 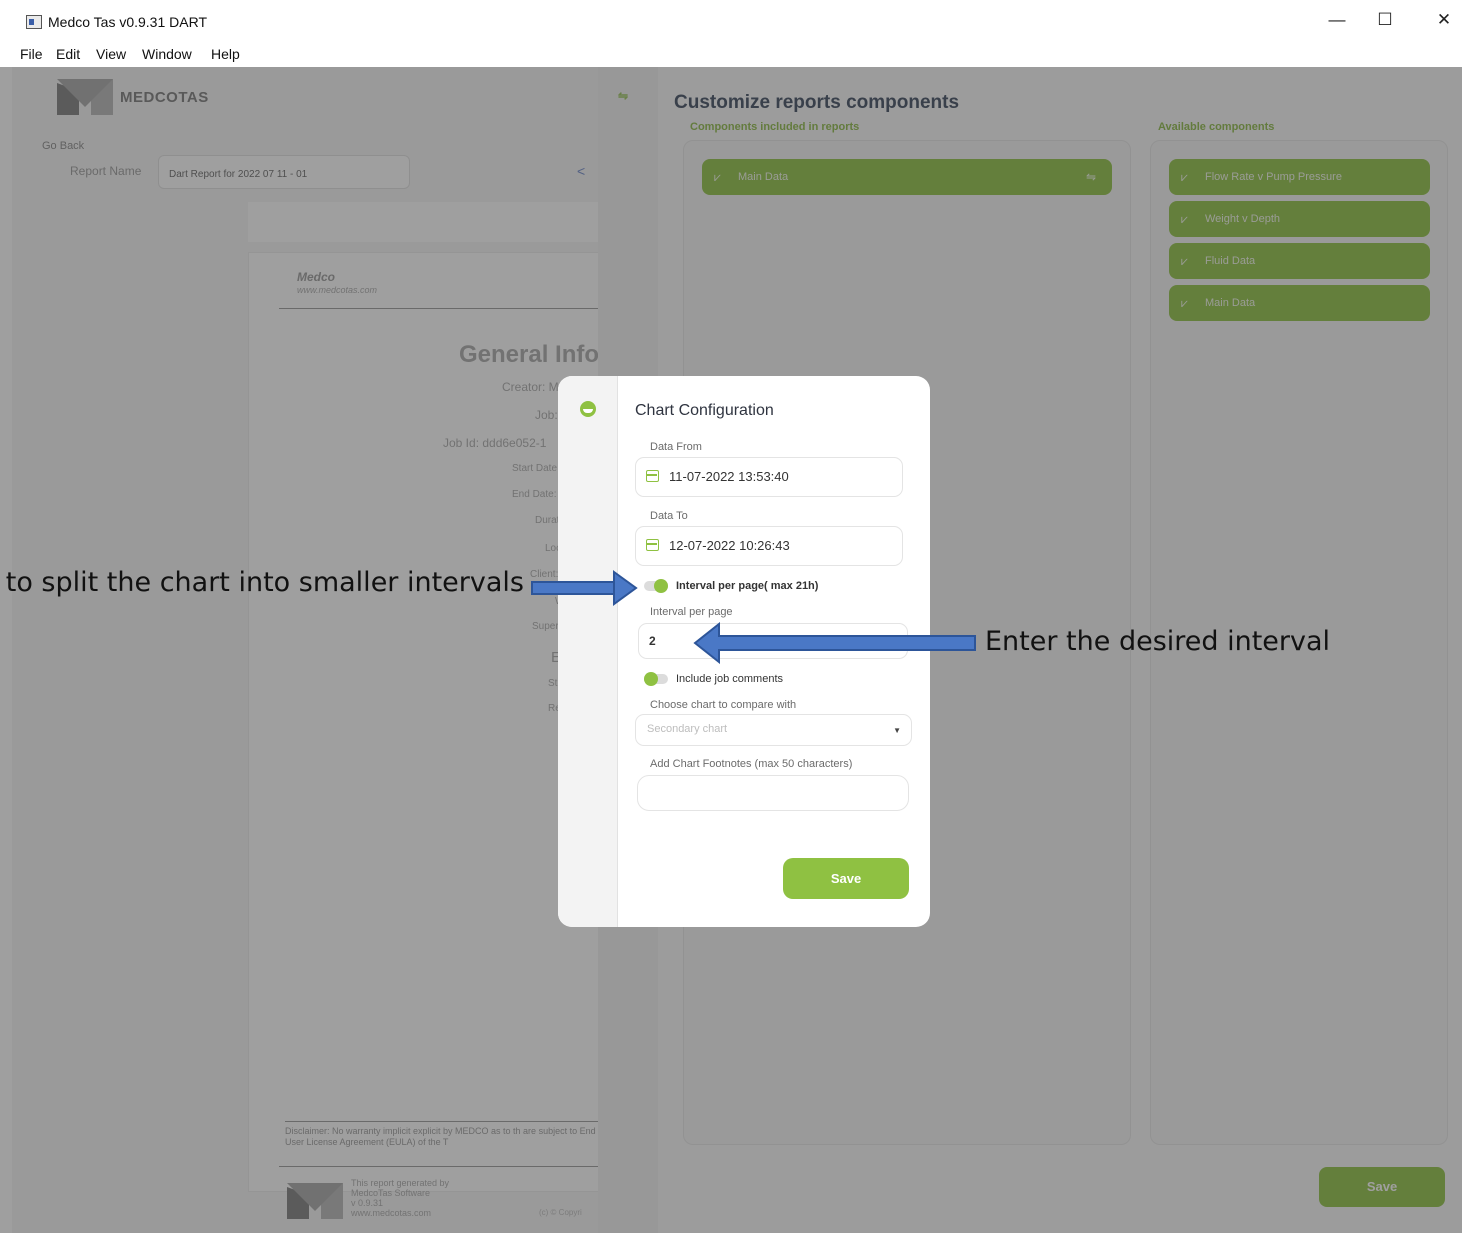 I want to click on include-comments-label: Include job comments, so click(x=729, y=679).